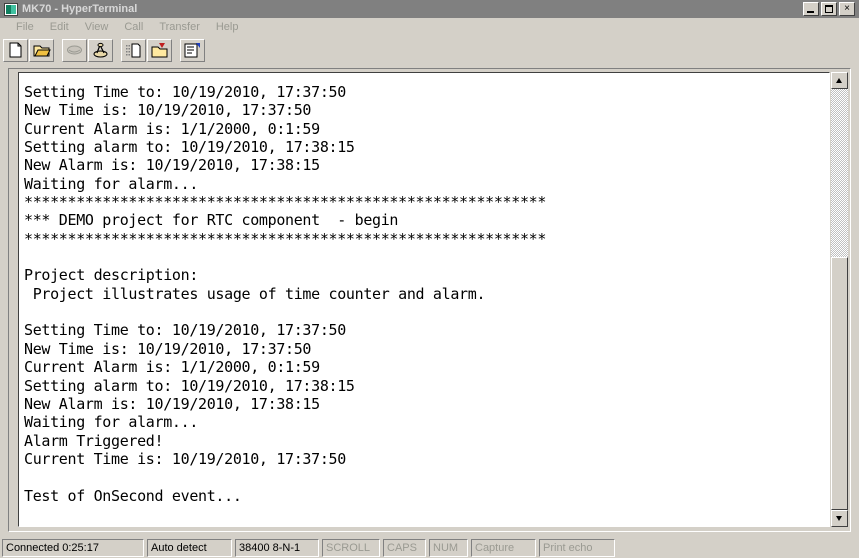 The height and width of the screenshot is (558, 859). I want to click on window-controls: ×, so click(830, 9).